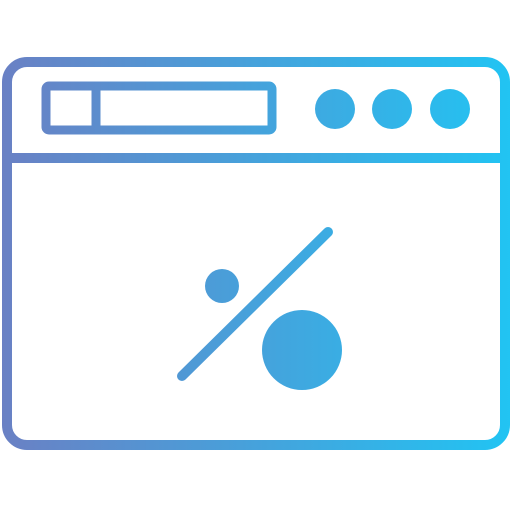 The height and width of the screenshot is (512, 512). What do you see at coordinates (159, 108) in the screenshot?
I see `address-bar` at bounding box center [159, 108].